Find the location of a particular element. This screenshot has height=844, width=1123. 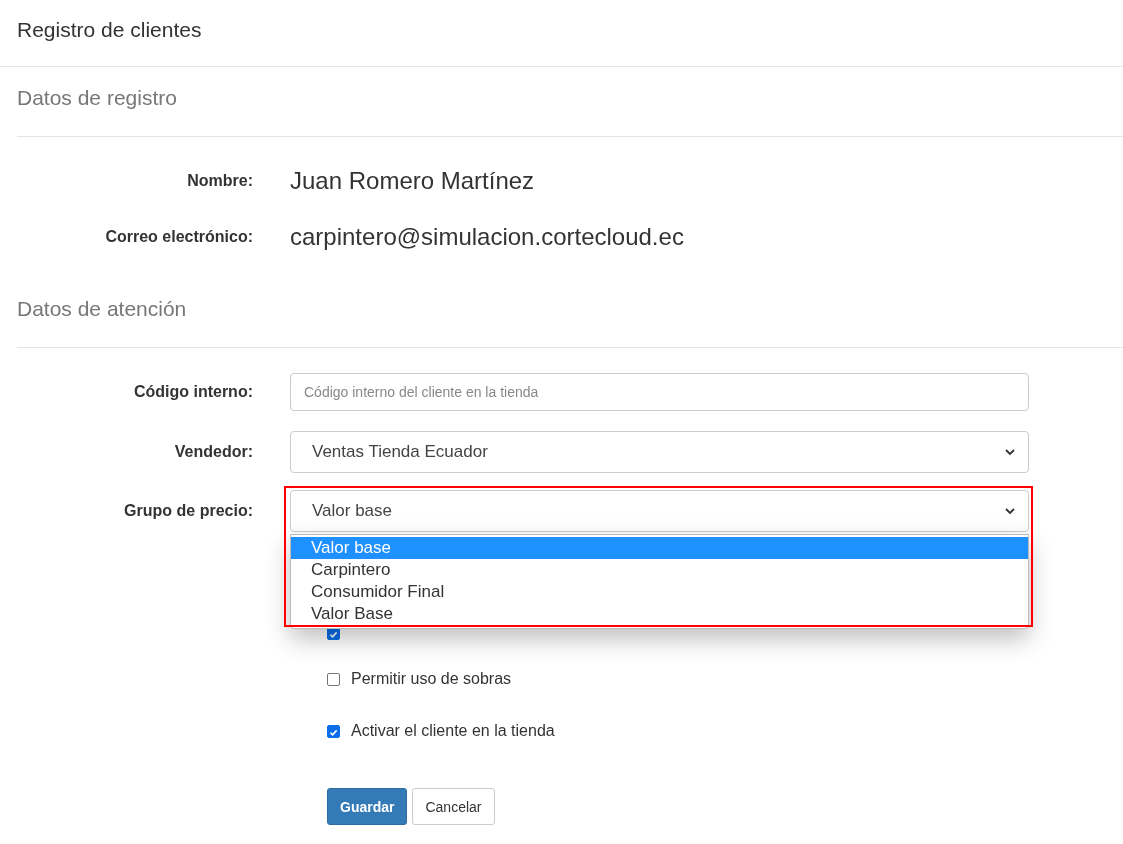

page-title: Registro de clientes is located at coordinates (109, 30).